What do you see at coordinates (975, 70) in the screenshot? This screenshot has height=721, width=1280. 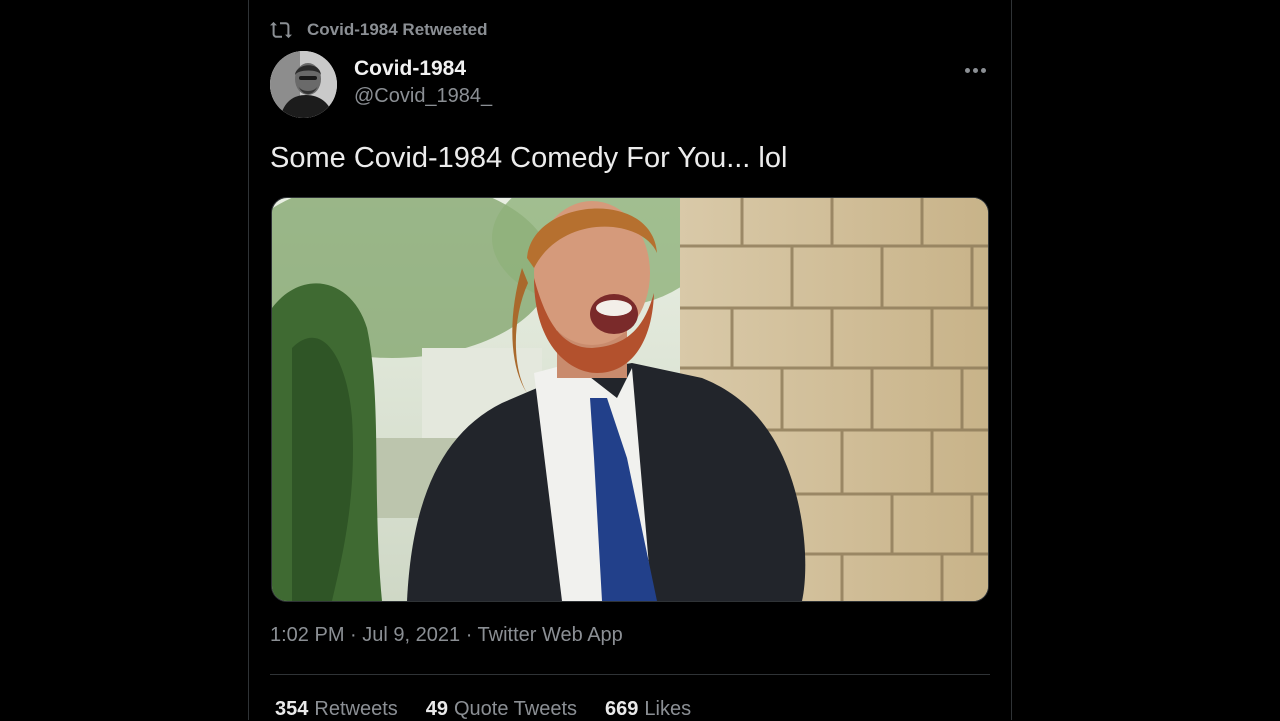 I see `more-options-icon` at bounding box center [975, 70].